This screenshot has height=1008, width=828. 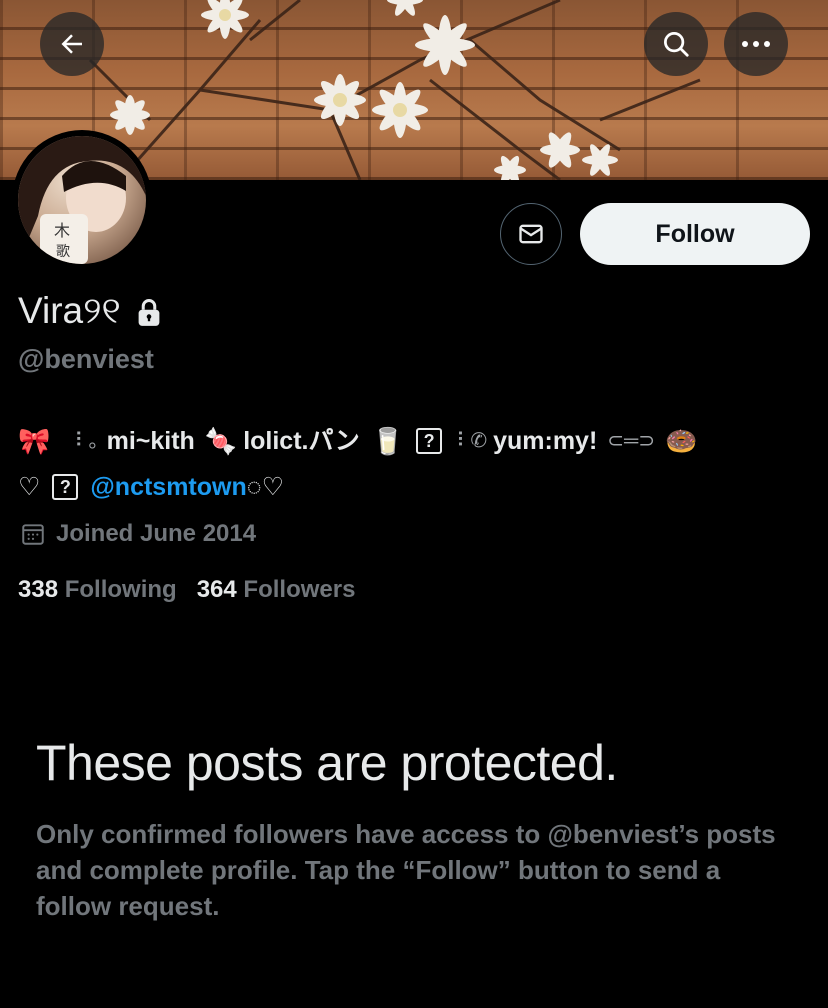 I want to click on followers-label: Followers, so click(x=299, y=589).